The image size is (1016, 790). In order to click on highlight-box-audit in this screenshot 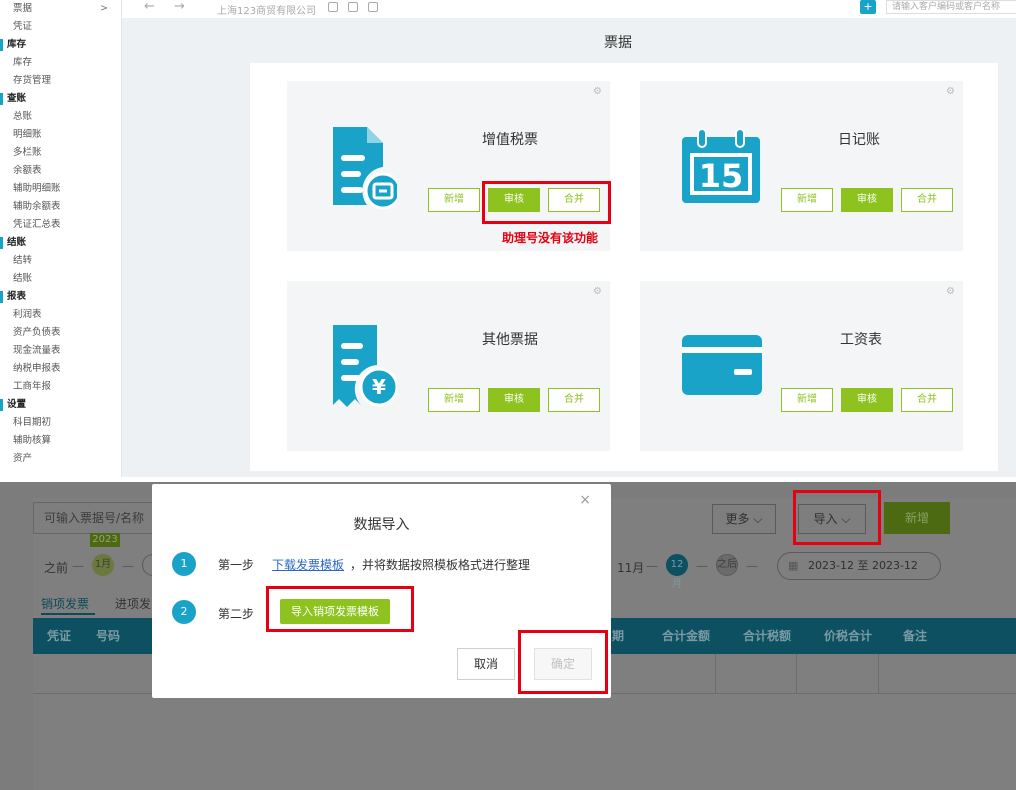, I will do `click(546, 202)`.